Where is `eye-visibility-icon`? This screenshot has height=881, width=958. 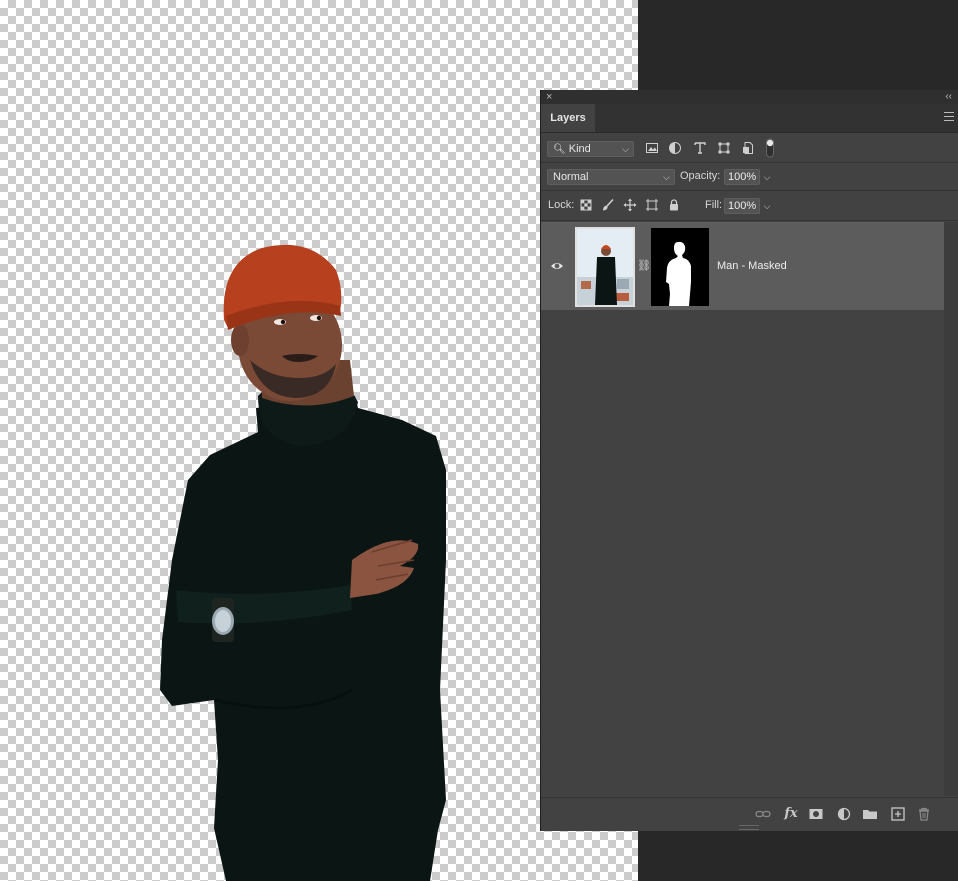 eye-visibility-icon is located at coordinates (557, 266).